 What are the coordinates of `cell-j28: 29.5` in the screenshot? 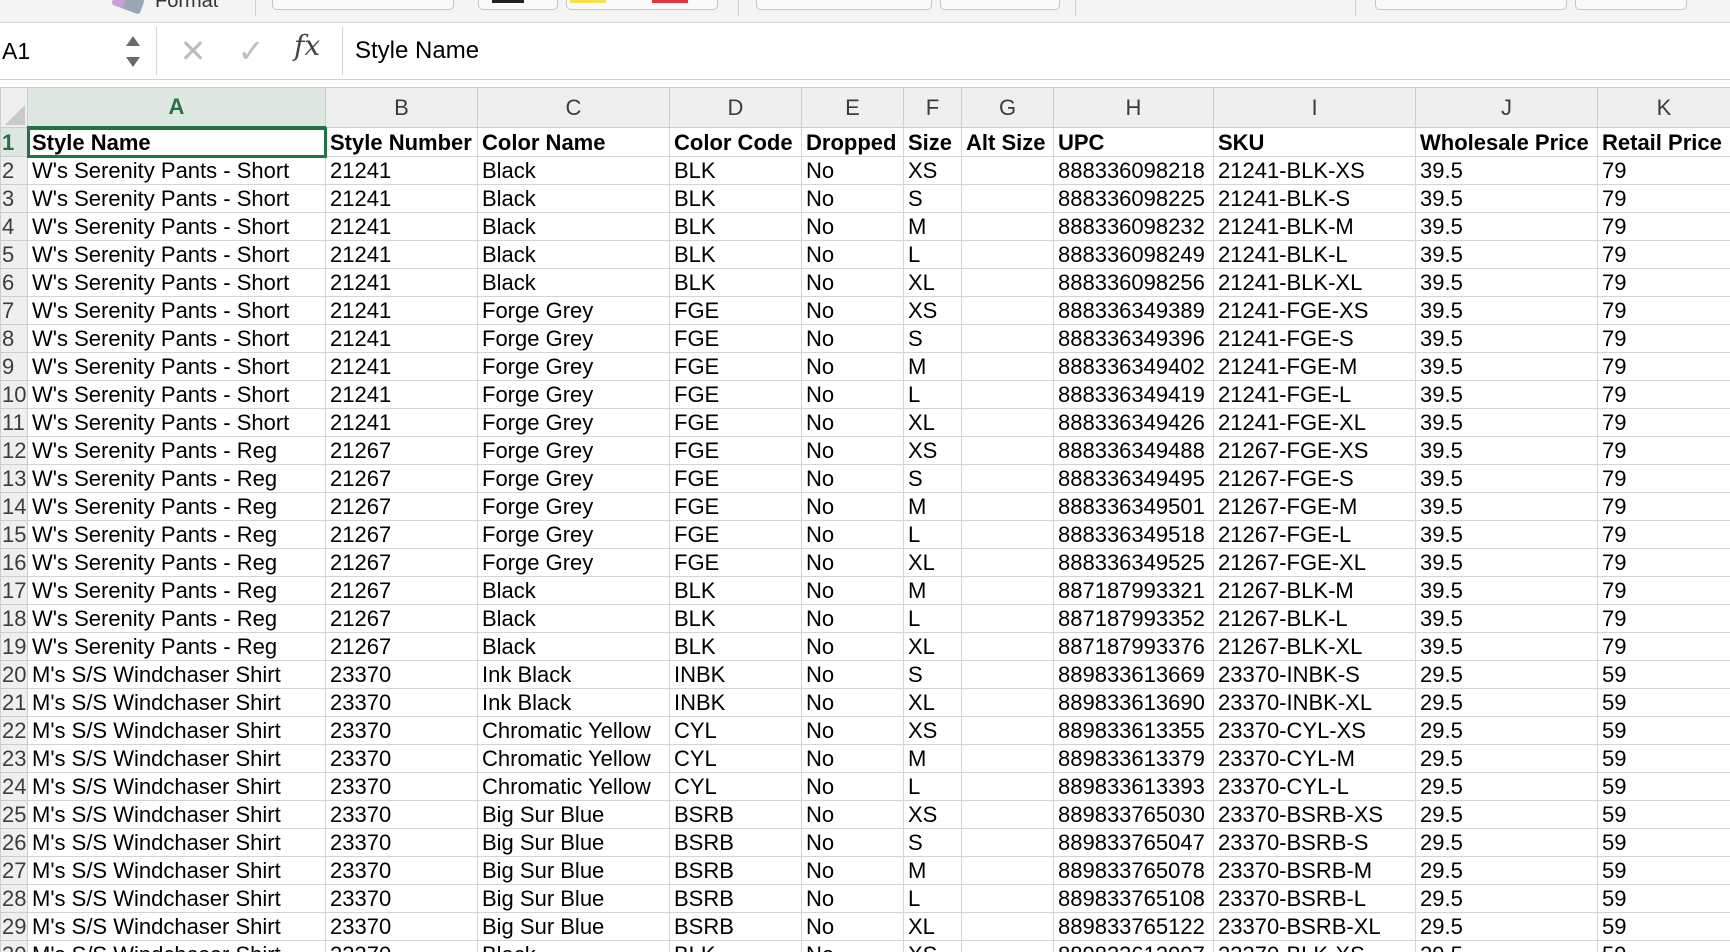 It's located at (1506, 898).